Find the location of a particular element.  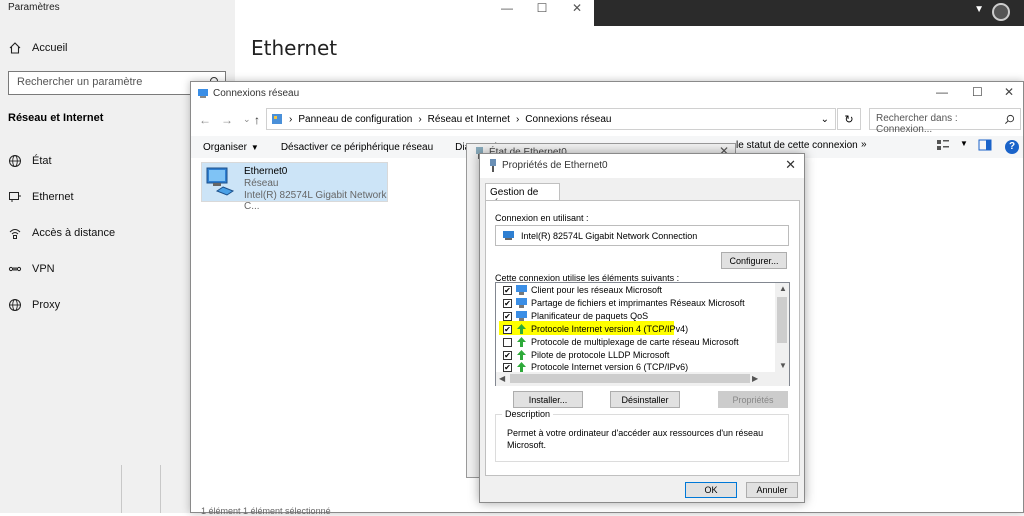

help-icon: ? is located at coordinates (1012, 147).